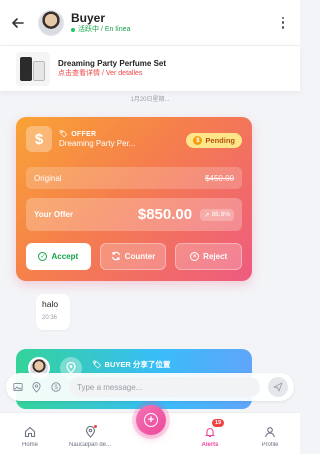 The height and width of the screenshot is (454, 320). I want to click on user-icon, so click(270, 432).